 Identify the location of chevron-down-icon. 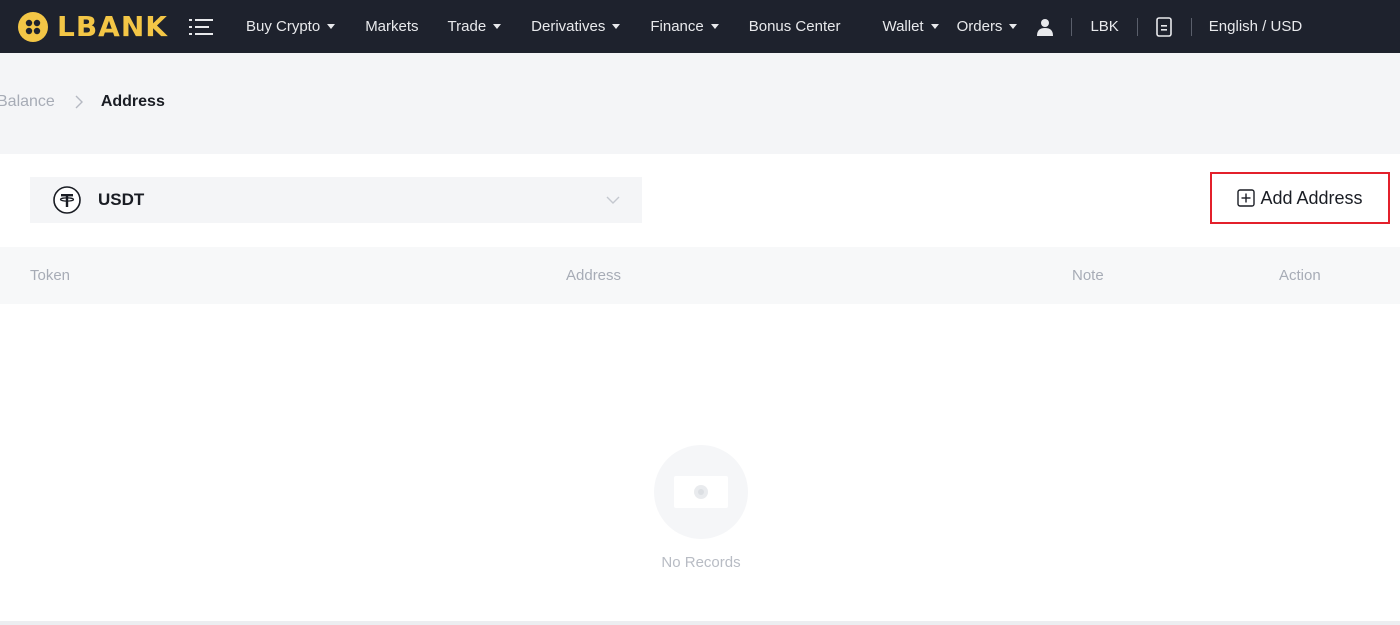
(613, 201).